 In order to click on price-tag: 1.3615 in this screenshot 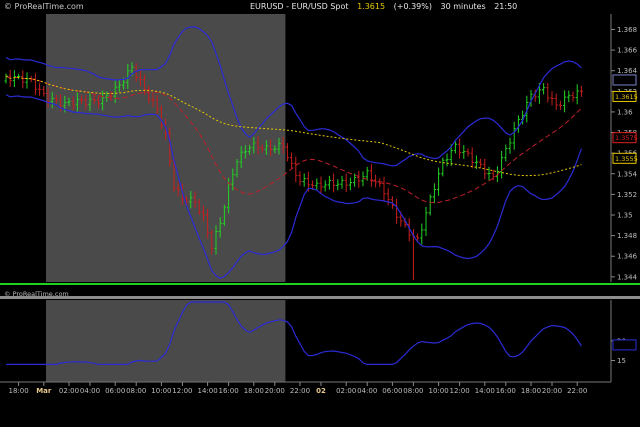, I will do `click(625, 96)`.